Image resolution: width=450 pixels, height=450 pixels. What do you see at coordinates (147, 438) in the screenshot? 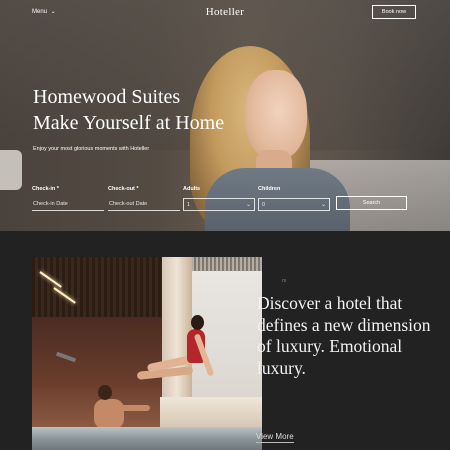
I see `pool-water` at bounding box center [147, 438].